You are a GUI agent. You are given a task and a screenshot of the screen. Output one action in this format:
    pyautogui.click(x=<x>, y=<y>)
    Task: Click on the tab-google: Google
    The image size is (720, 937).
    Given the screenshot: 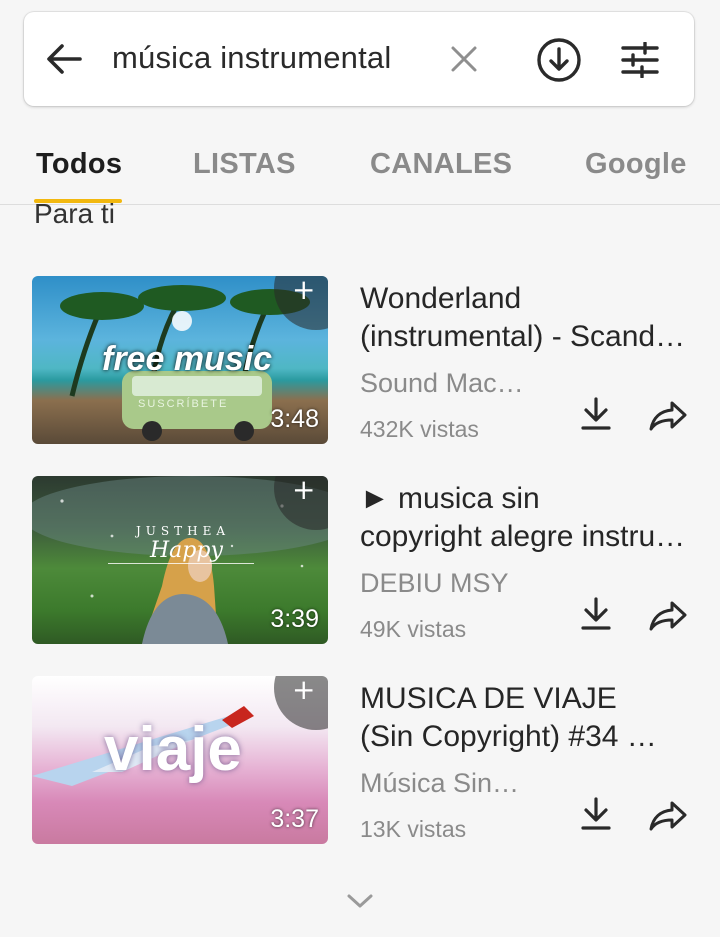 What is the action you would take?
    pyautogui.click(x=636, y=164)
    